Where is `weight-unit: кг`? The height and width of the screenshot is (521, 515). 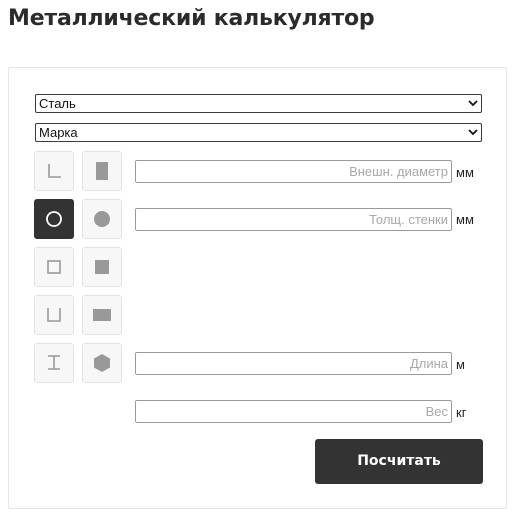 weight-unit: кг is located at coordinates (461, 412).